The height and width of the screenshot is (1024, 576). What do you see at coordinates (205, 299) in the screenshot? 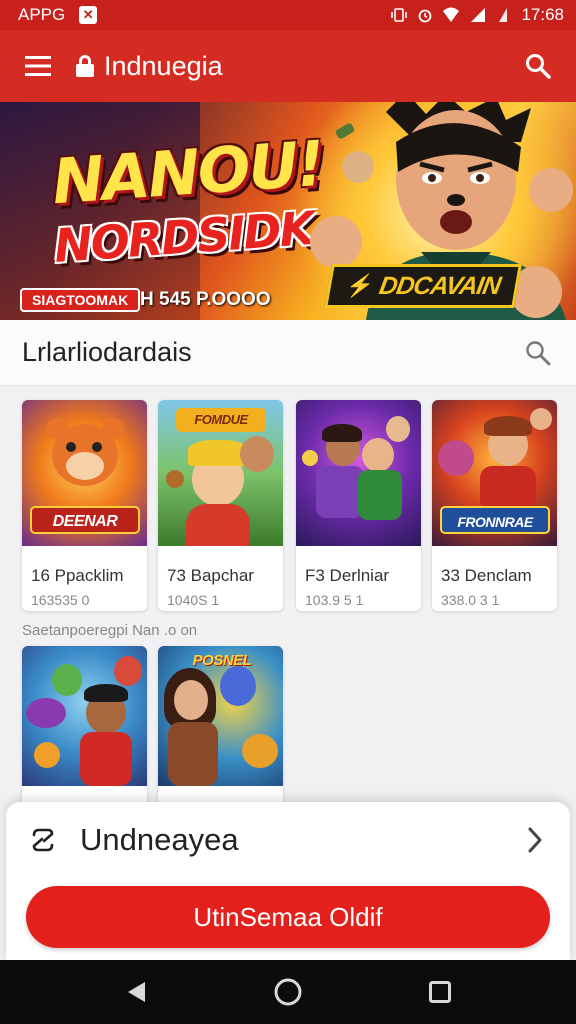
I see `banner-prize: H 545 P.OOOO` at bounding box center [205, 299].